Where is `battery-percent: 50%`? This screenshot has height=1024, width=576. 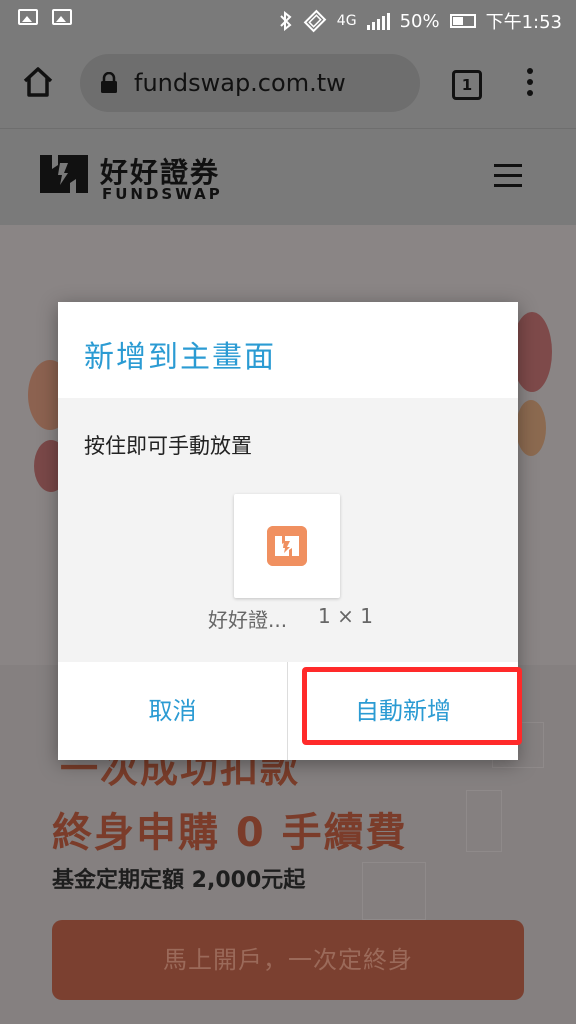
battery-percent: 50% is located at coordinates (419, 21).